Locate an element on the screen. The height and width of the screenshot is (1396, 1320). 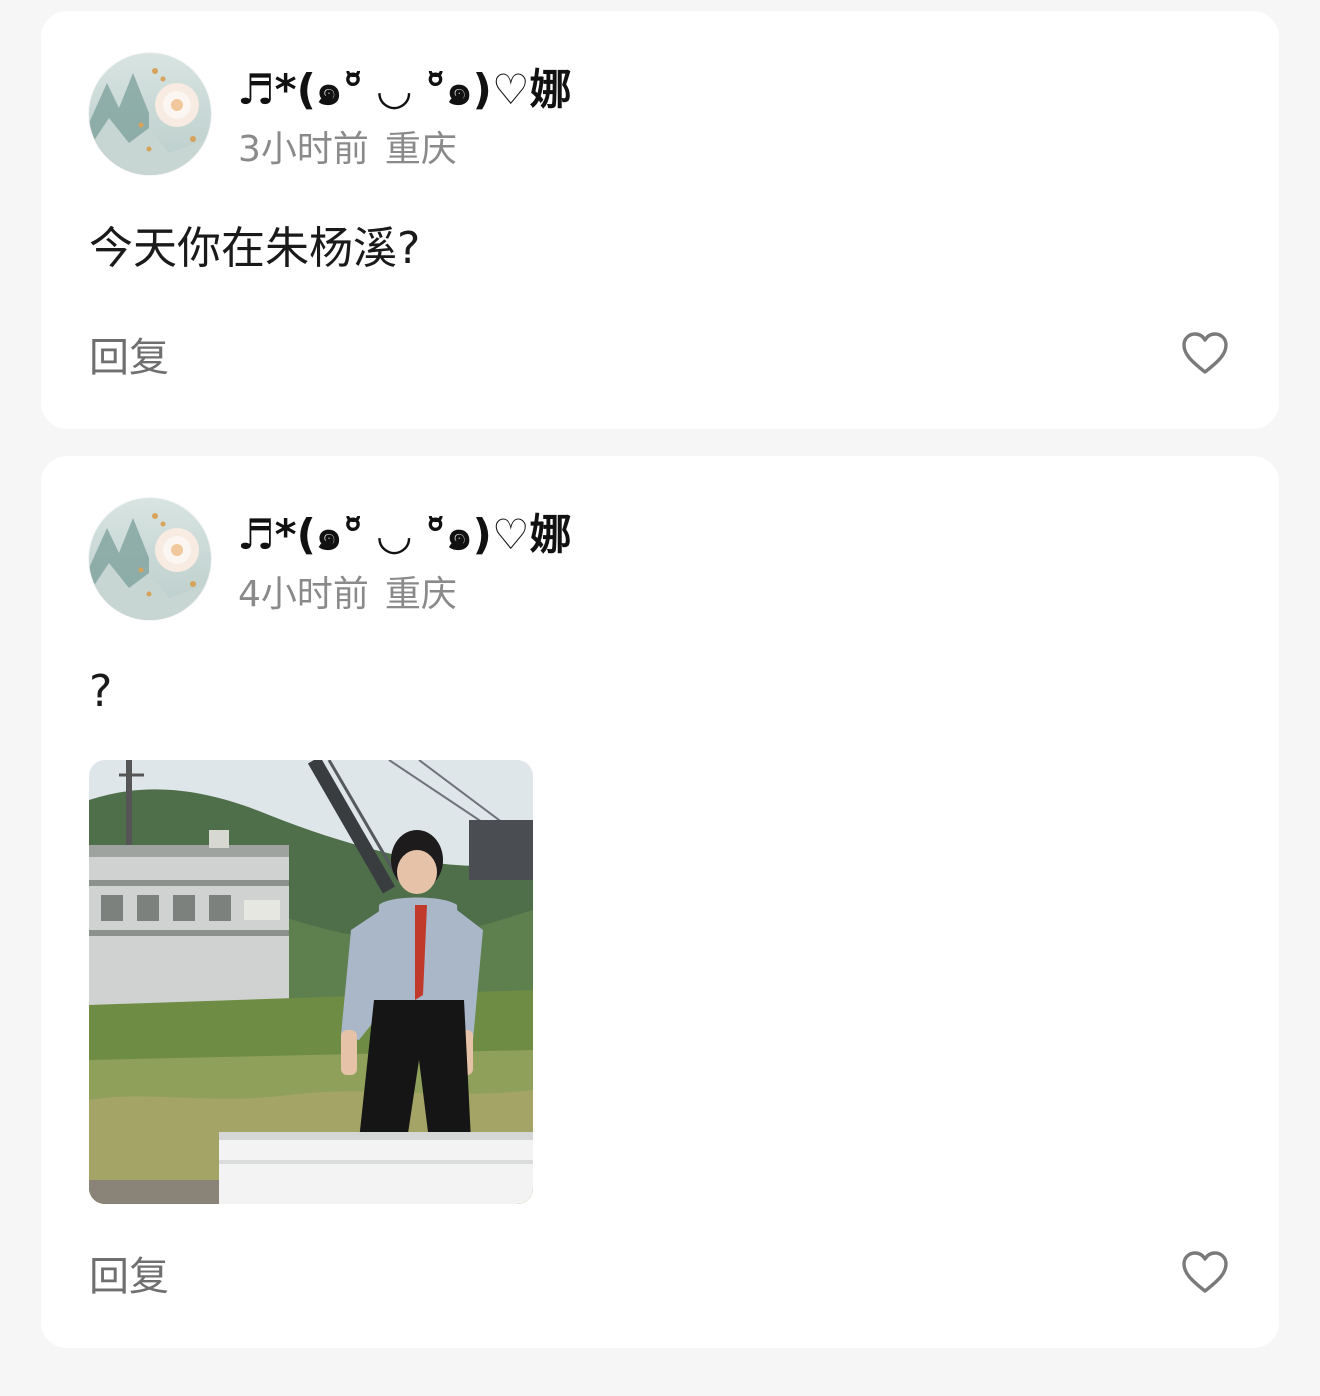
comment-meta: 3小时前 重庆 is located at coordinates (347, 150).